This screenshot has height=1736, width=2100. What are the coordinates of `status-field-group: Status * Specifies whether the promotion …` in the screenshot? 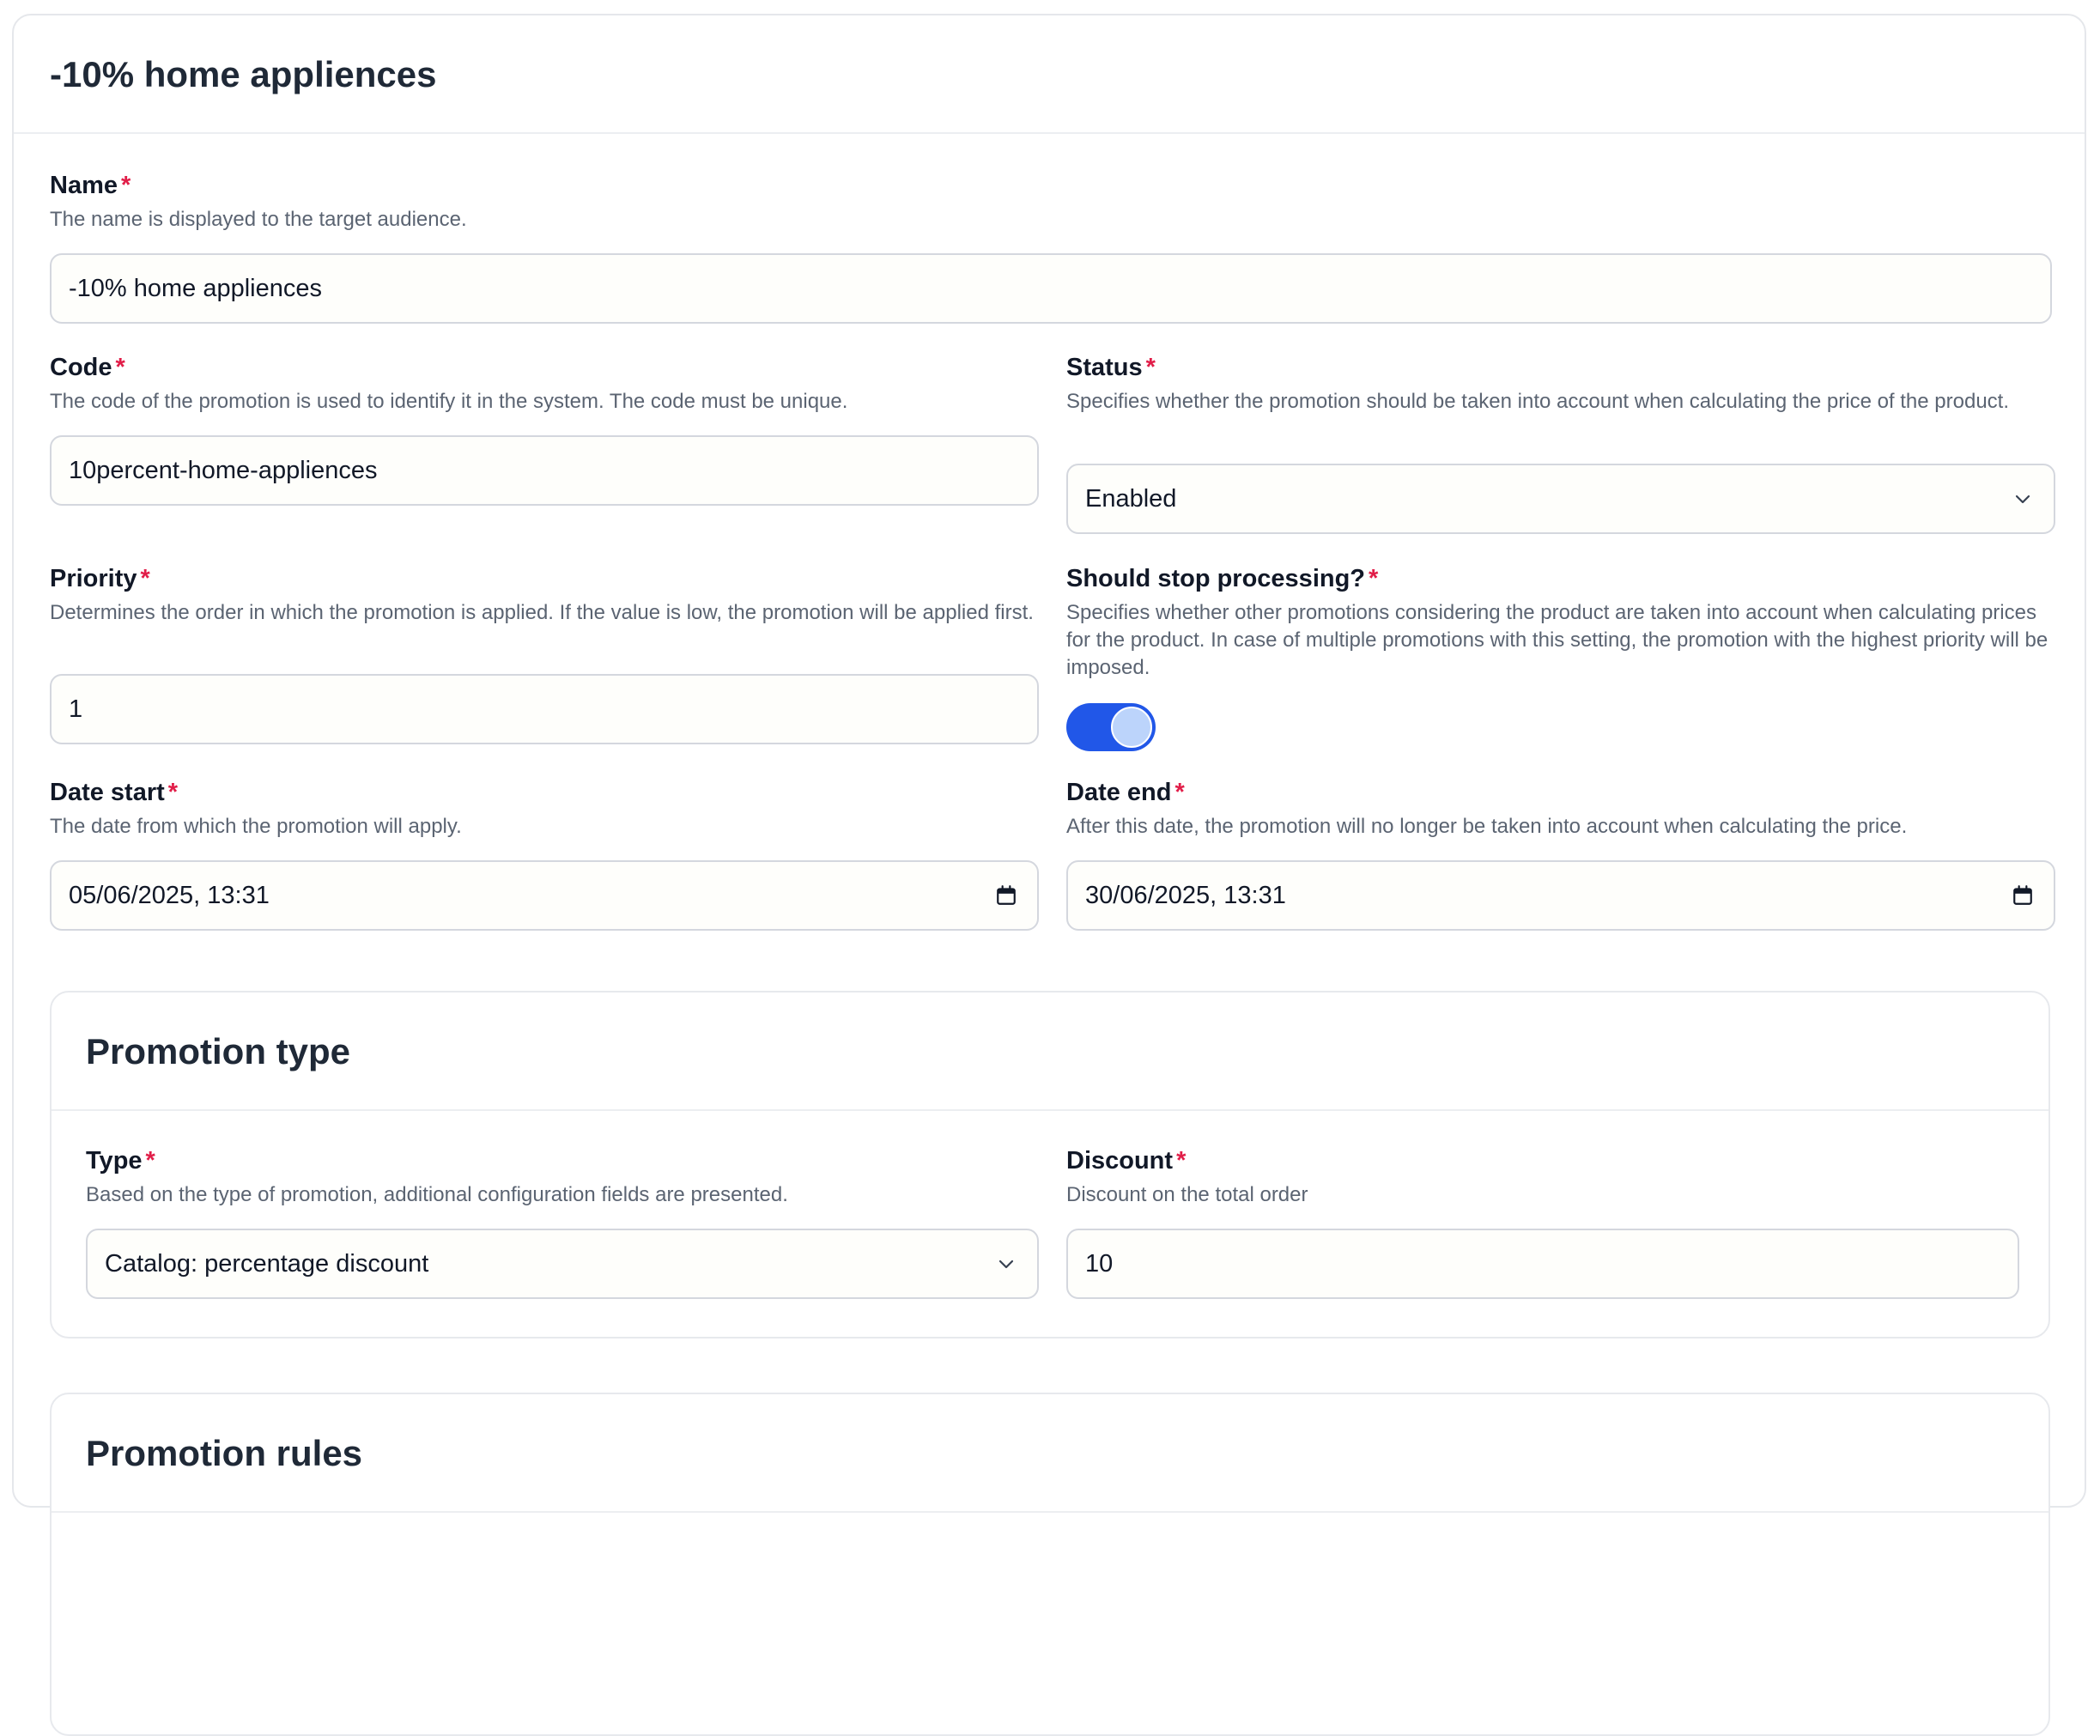 It's located at (1560, 384).